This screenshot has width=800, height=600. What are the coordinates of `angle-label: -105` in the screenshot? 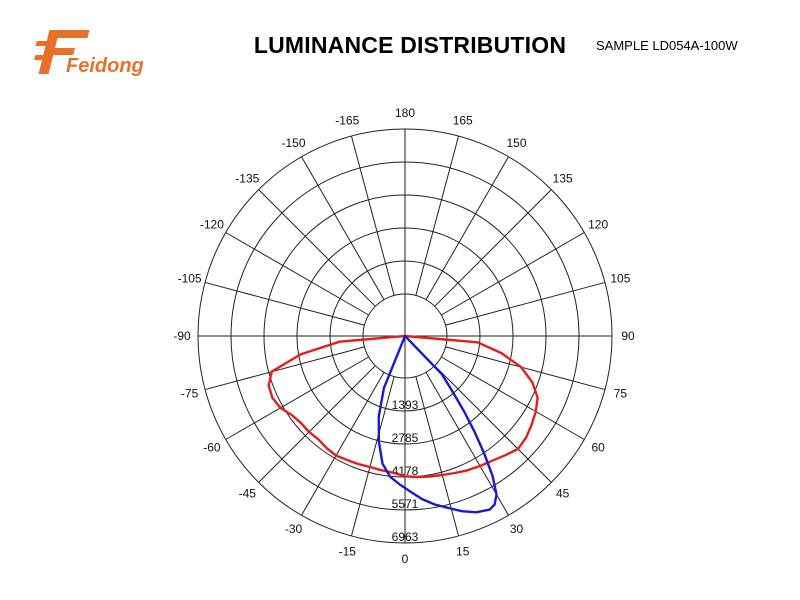 It's located at (190, 278).